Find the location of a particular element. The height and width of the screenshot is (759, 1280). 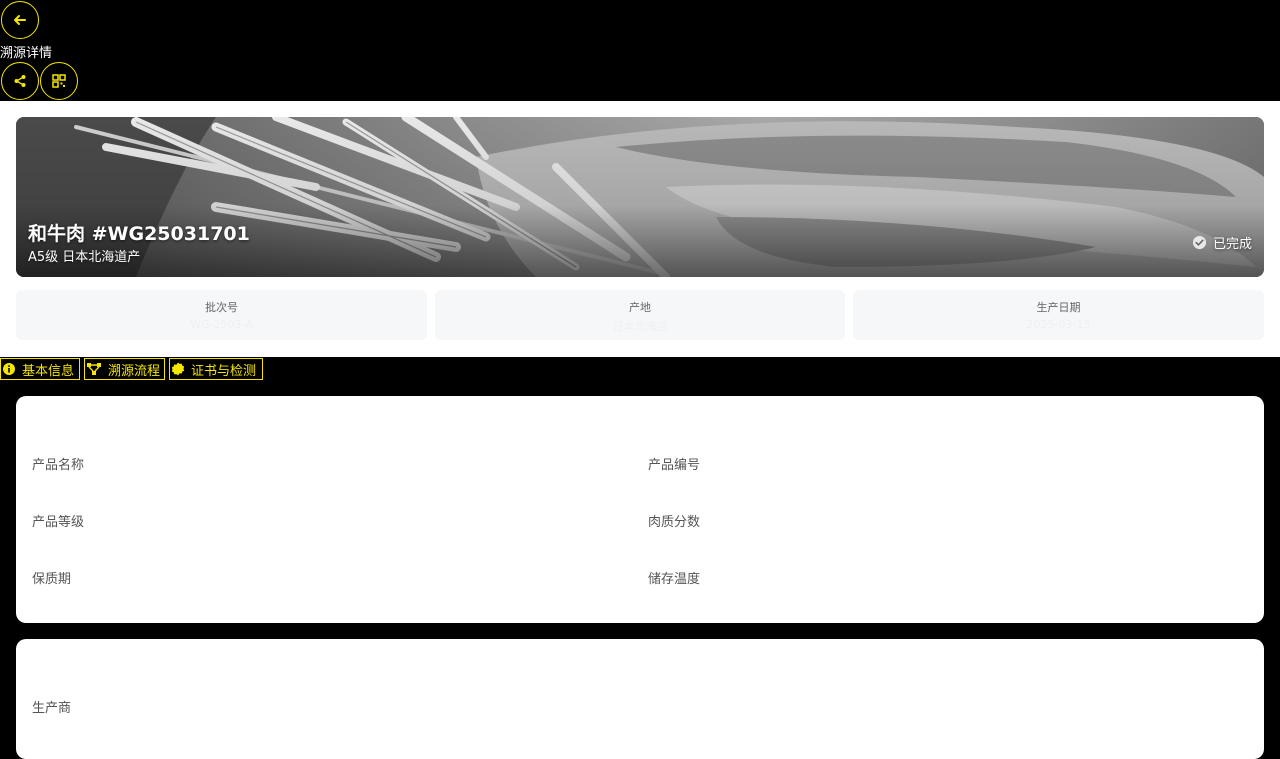

status-badge: 已完成 is located at coordinates (1222, 242).